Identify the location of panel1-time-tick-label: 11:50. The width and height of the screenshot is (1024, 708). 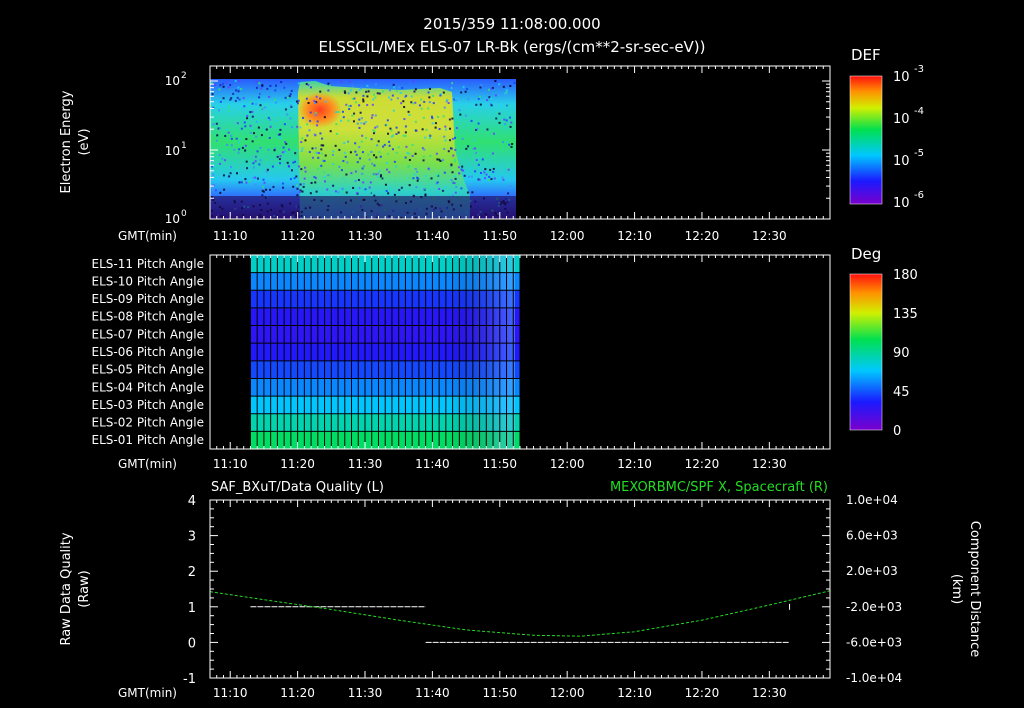
(499, 236).